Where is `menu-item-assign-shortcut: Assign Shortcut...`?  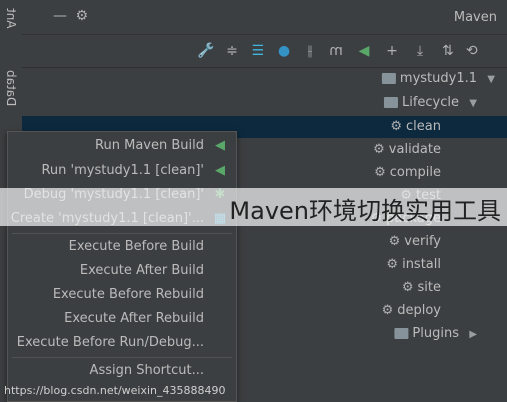 menu-item-assign-shortcut: Assign Shortcut... is located at coordinates (122, 371).